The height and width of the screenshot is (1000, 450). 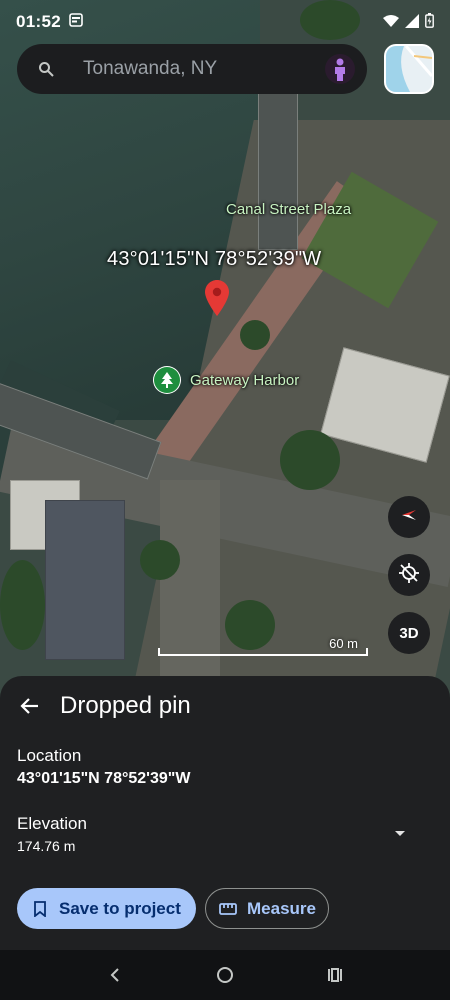 What do you see at coordinates (429, 22) in the screenshot?
I see `battery-icon` at bounding box center [429, 22].